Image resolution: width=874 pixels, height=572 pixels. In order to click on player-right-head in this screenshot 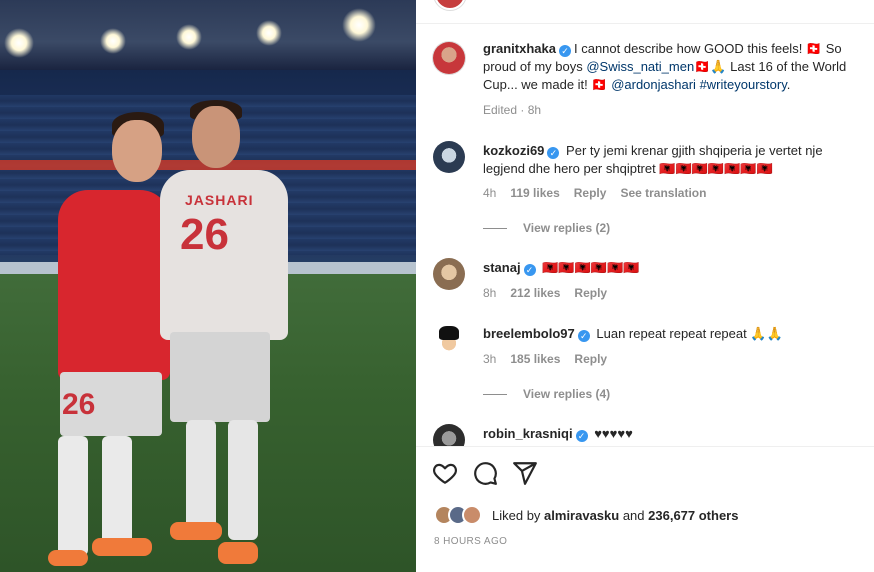, I will do `click(216, 137)`.